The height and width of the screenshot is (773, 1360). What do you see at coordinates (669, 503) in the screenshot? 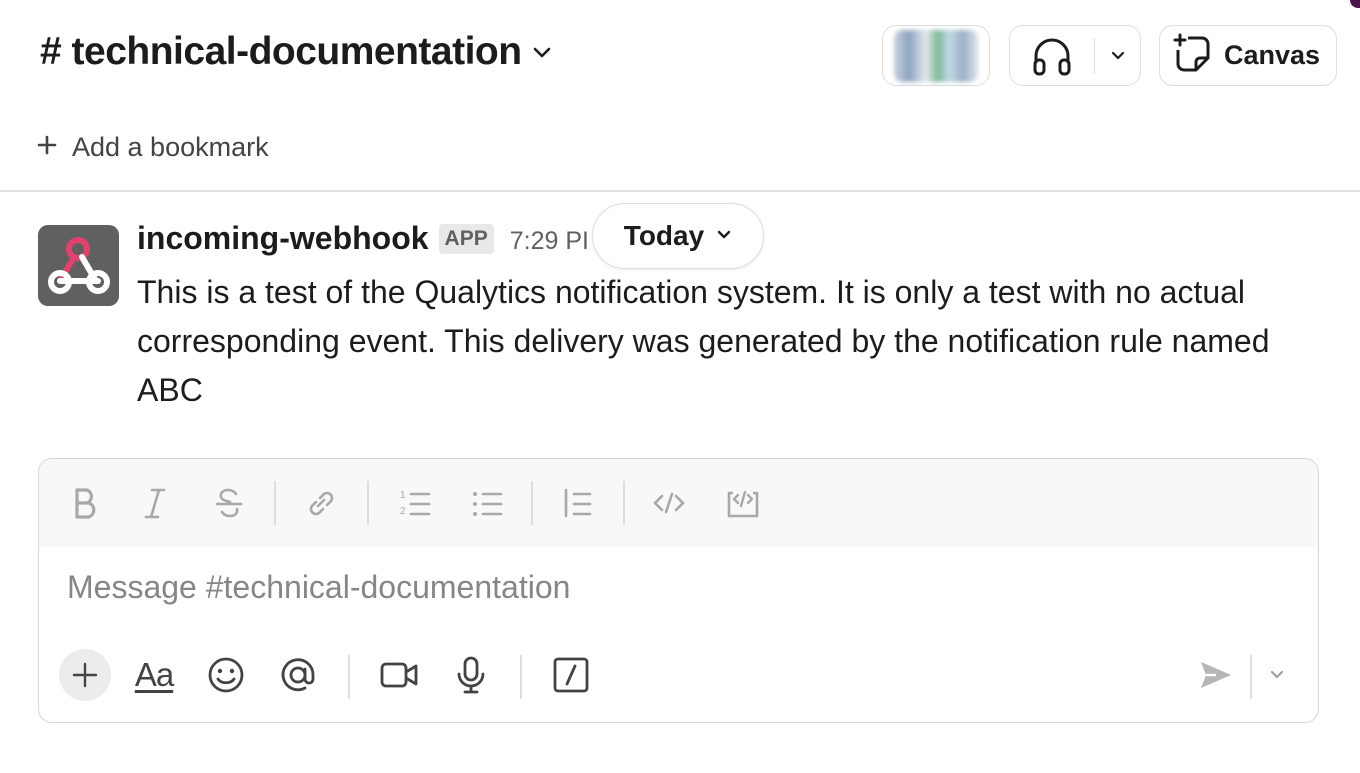
I see `code-icon` at bounding box center [669, 503].